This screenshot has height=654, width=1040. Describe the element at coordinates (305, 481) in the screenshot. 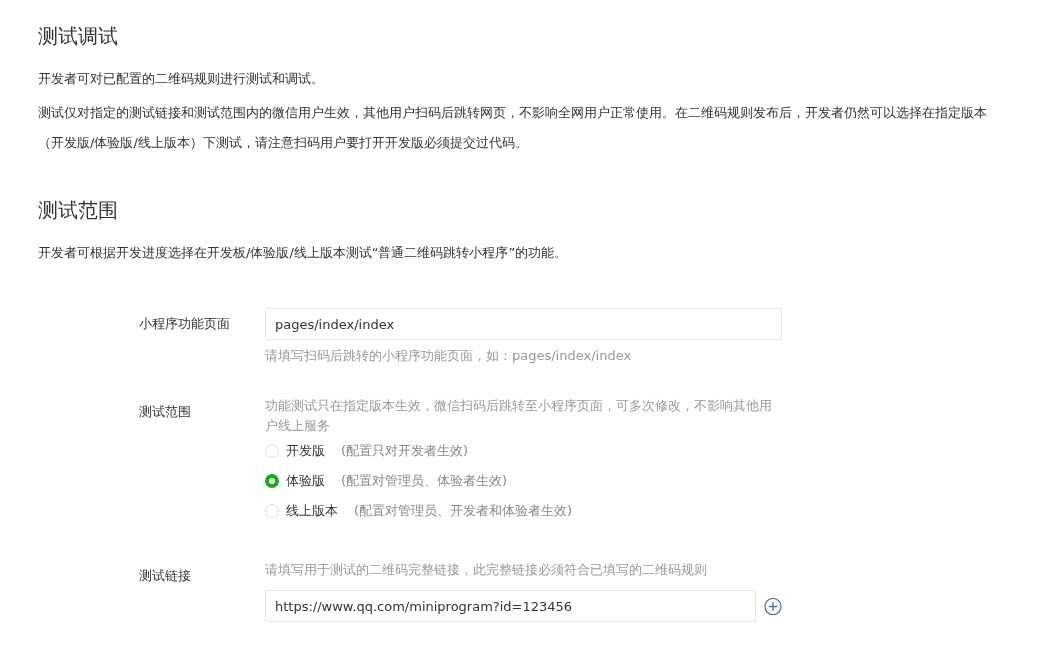

I see `option-label: 体验版` at that location.